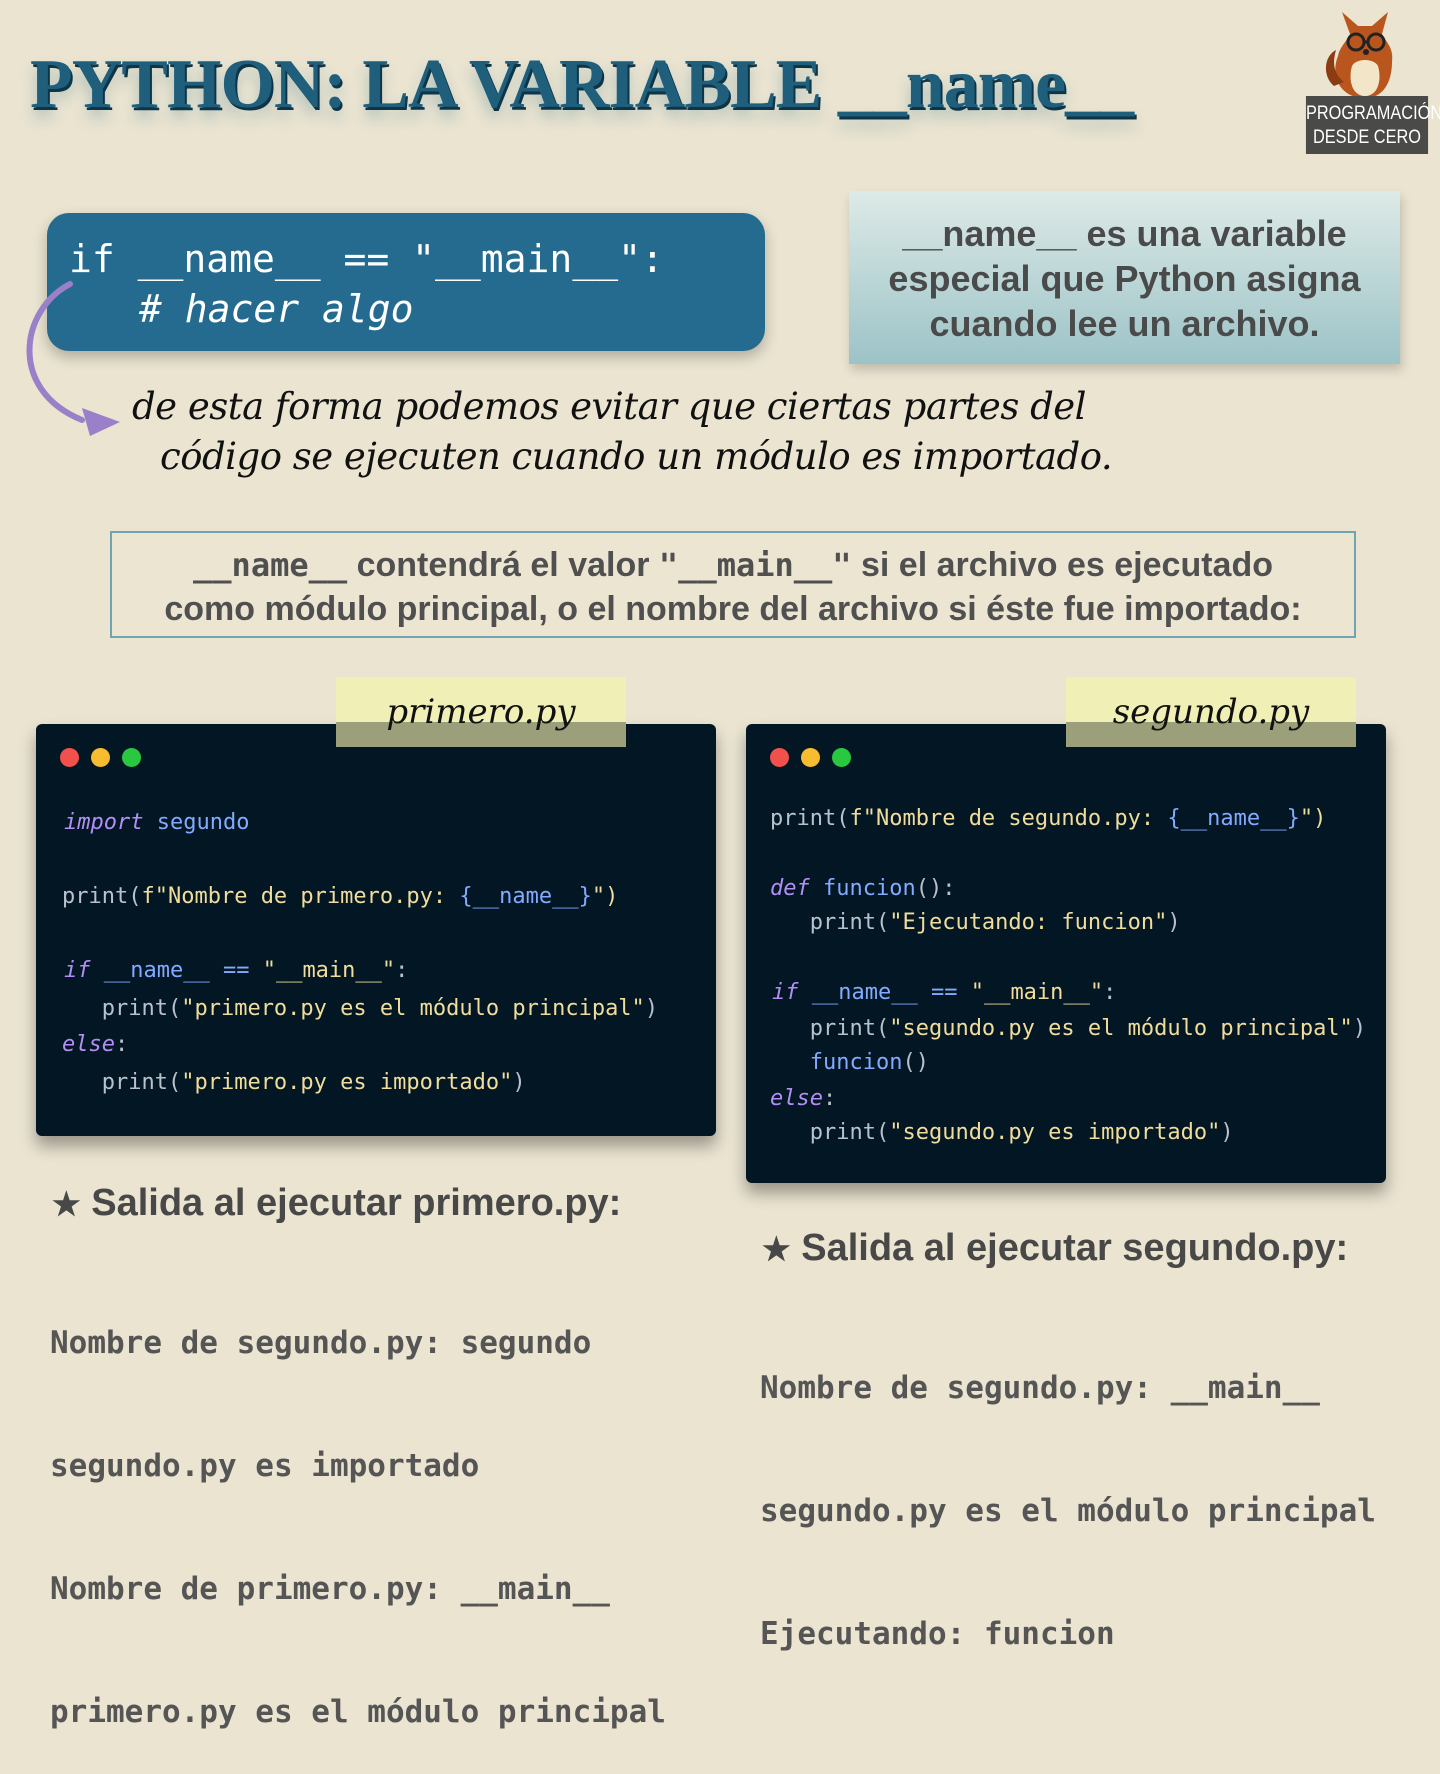  I want to click on output-heading-text: Salida al ejecutar segundo.py:, so click(1075, 1248).